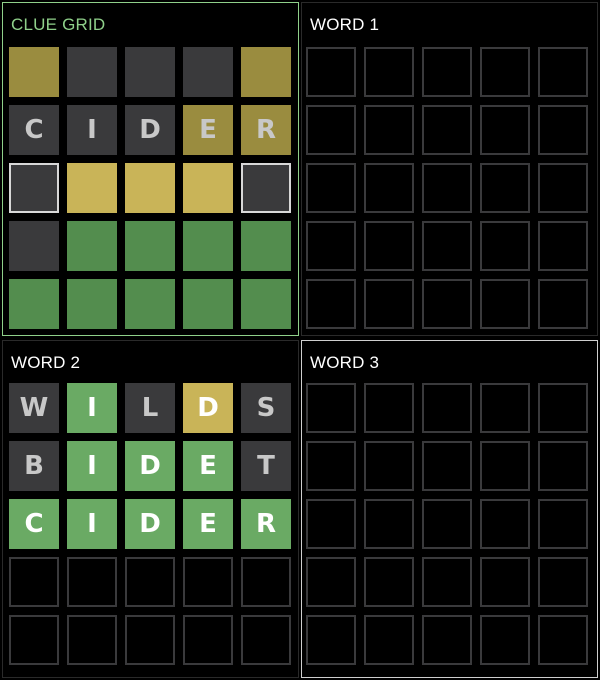 Image resolution: width=600 pixels, height=680 pixels. Describe the element at coordinates (266, 466) in the screenshot. I see `word-2-tile: T` at that location.